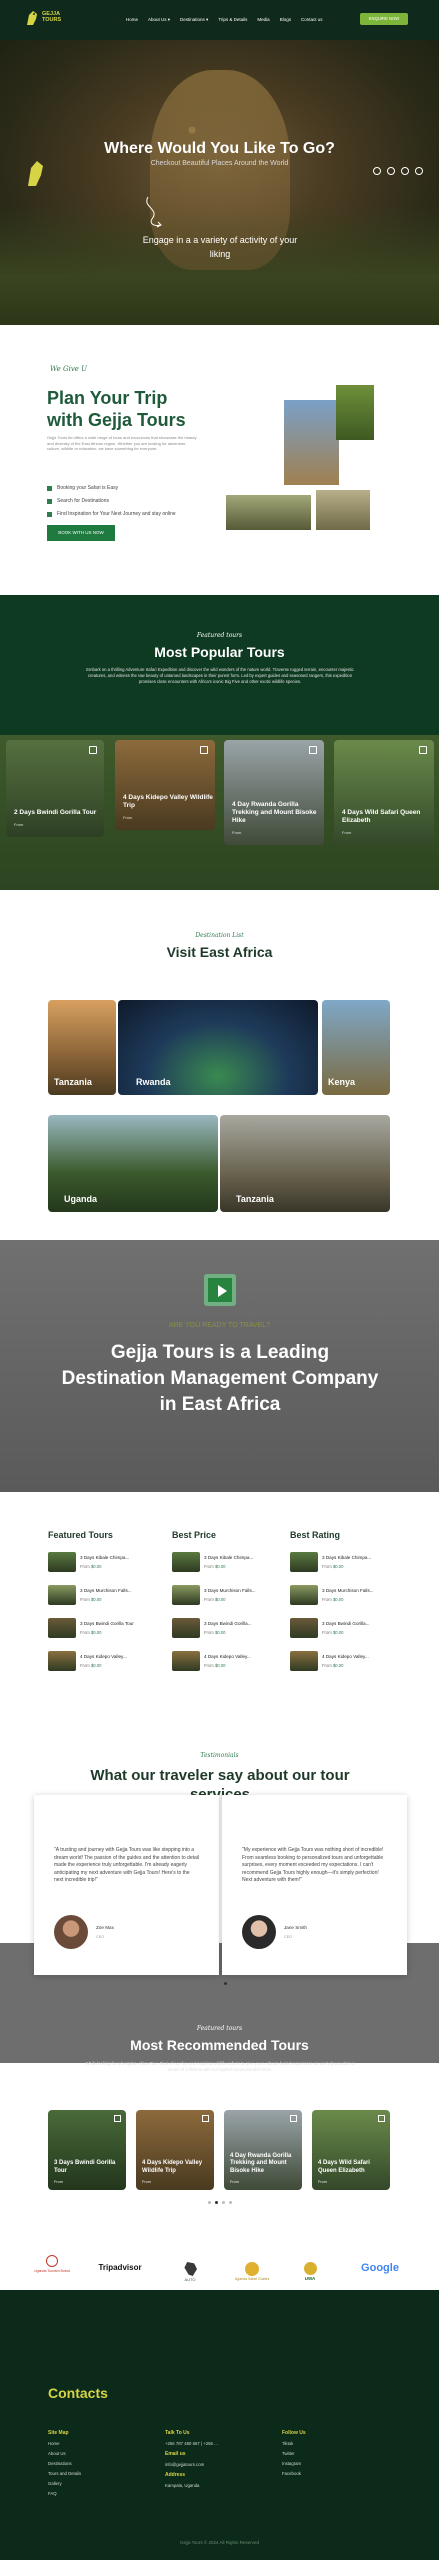  What do you see at coordinates (64, 2463) in the screenshot?
I see `footer-link-destinations: Destinations` at bounding box center [64, 2463].